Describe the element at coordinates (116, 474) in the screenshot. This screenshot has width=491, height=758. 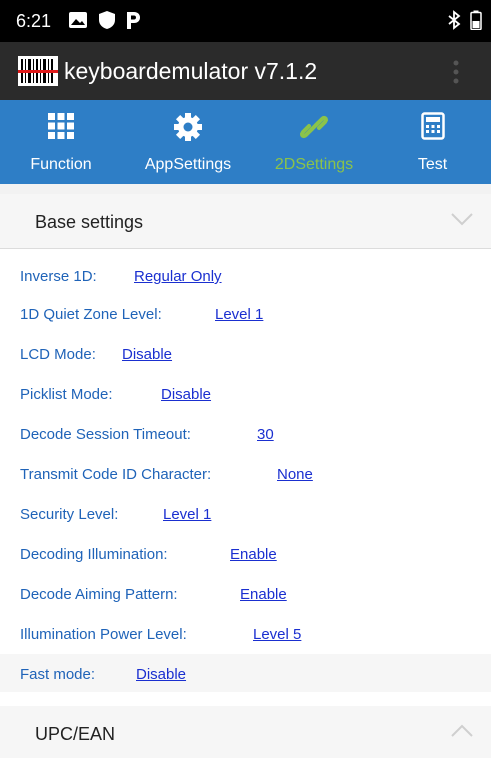
I see `setting-label: Transmit Code ID Character:` at that location.